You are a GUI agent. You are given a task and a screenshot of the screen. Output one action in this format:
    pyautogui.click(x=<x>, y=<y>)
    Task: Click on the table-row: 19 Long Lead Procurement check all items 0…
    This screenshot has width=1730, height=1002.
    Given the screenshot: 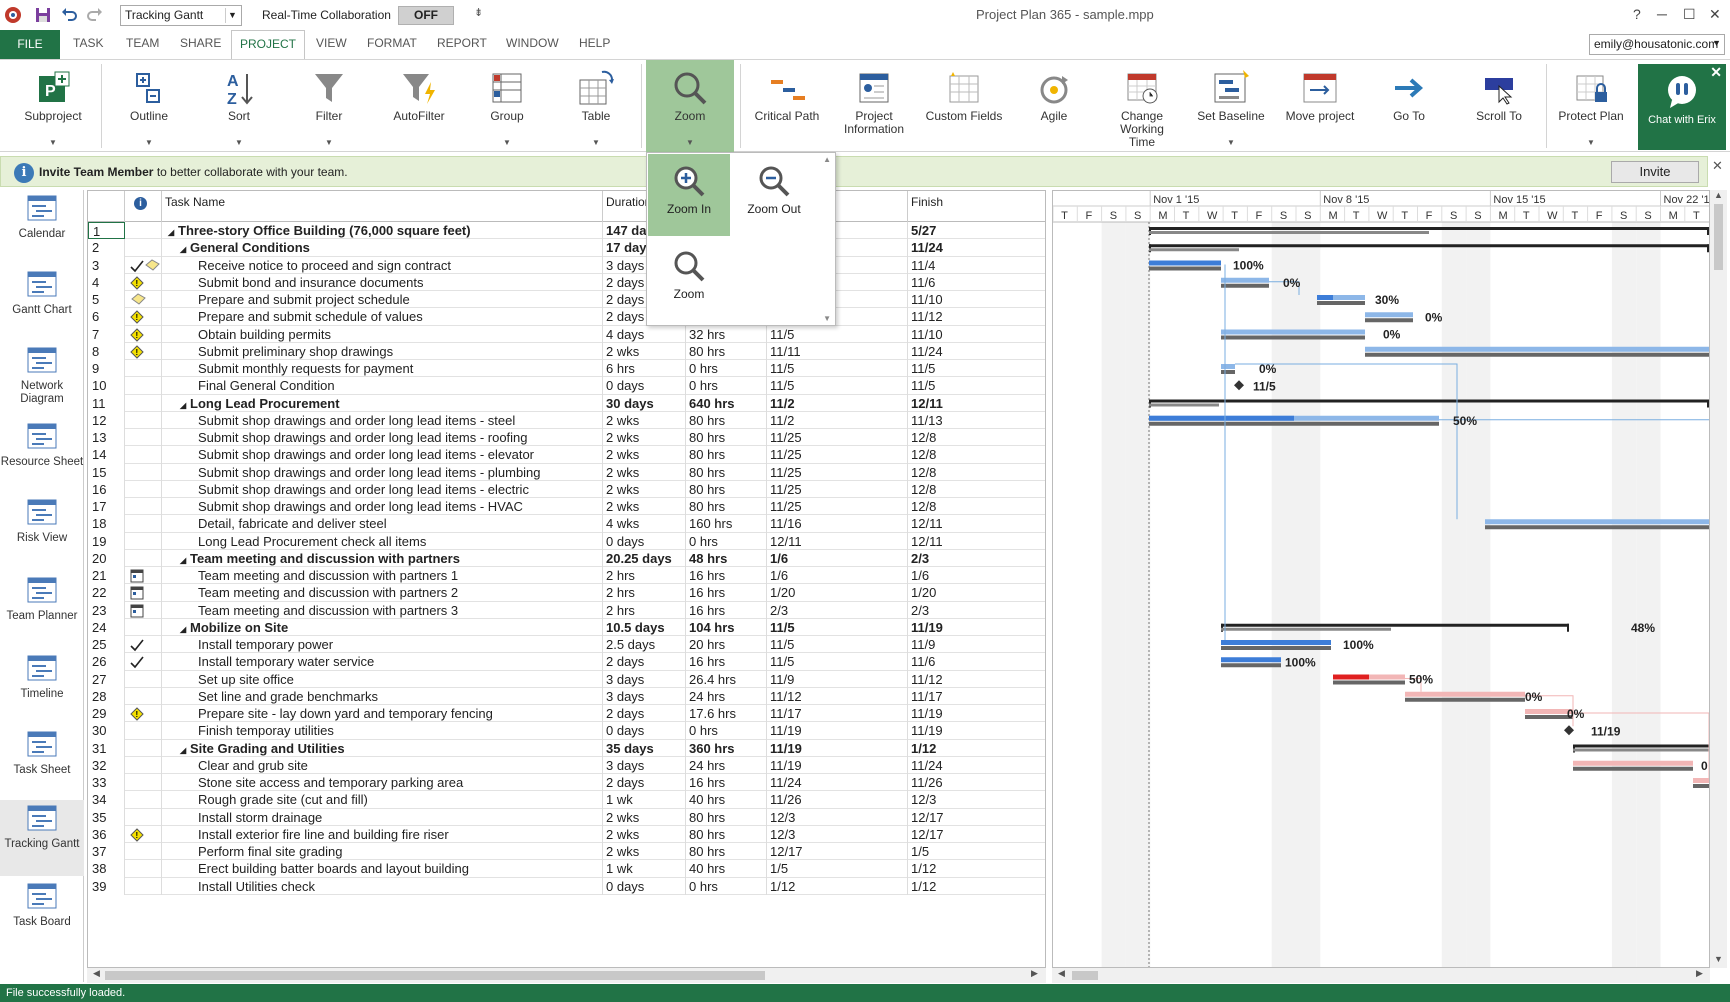 What is the action you would take?
    pyautogui.click(x=566, y=541)
    